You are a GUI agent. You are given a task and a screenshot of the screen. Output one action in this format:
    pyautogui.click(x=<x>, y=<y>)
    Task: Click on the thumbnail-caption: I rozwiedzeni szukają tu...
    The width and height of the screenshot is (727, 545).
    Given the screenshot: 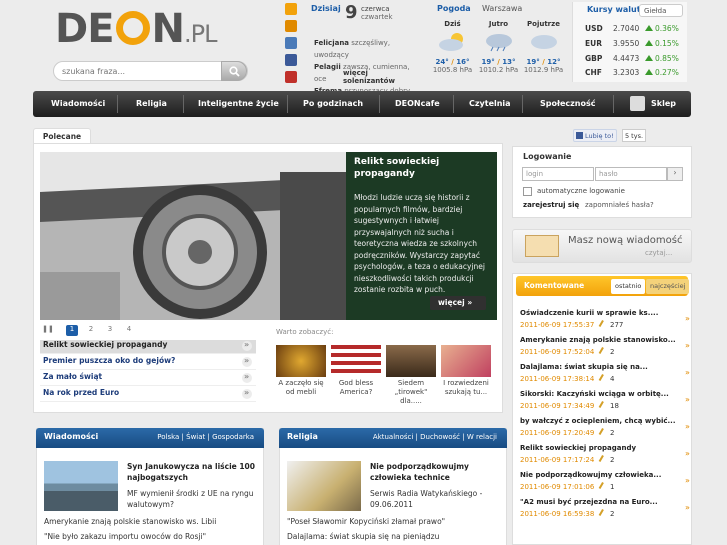 What is the action you would take?
    pyautogui.click(x=466, y=388)
    